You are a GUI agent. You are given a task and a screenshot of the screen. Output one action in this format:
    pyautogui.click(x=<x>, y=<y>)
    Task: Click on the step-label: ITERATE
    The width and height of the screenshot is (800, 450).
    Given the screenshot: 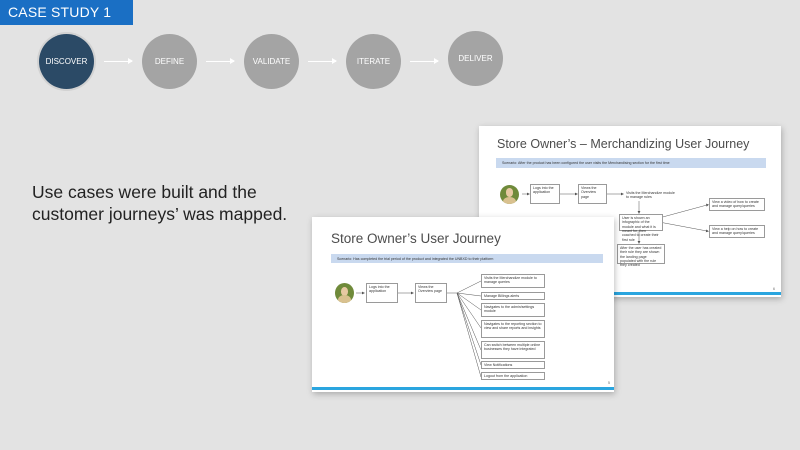 What is the action you would take?
    pyautogui.click(x=373, y=61)
    